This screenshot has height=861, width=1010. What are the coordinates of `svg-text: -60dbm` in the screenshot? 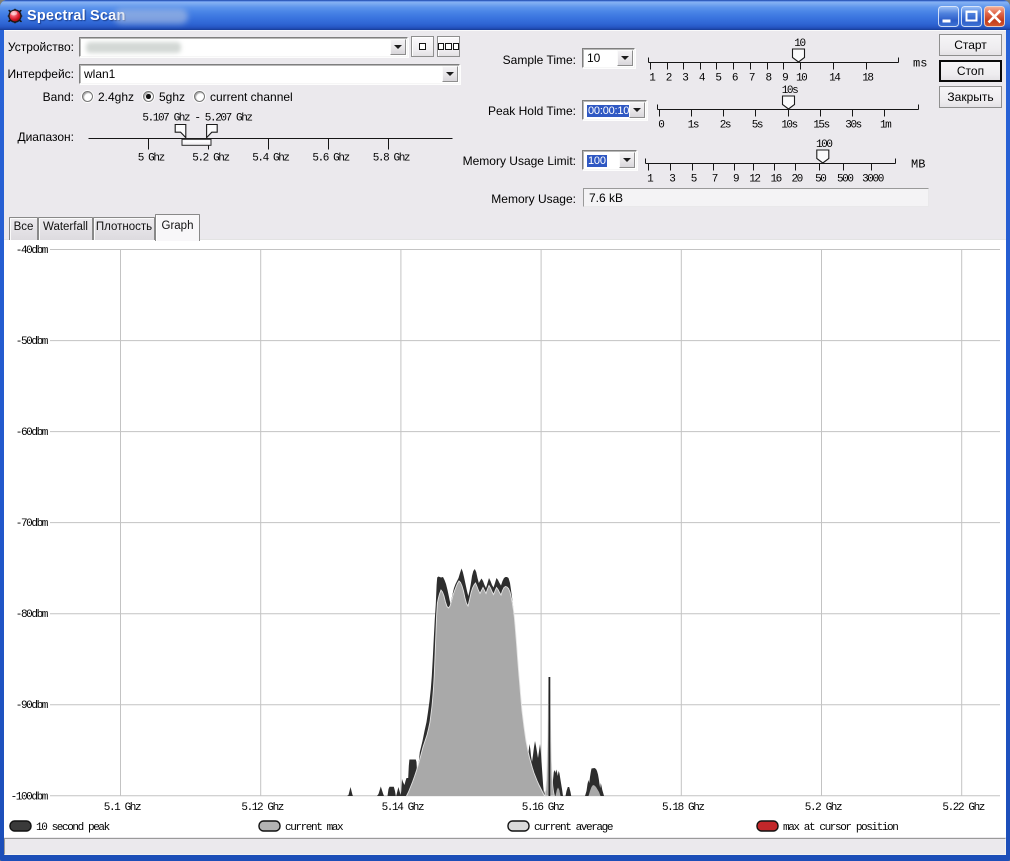 It's located at (32, 433).